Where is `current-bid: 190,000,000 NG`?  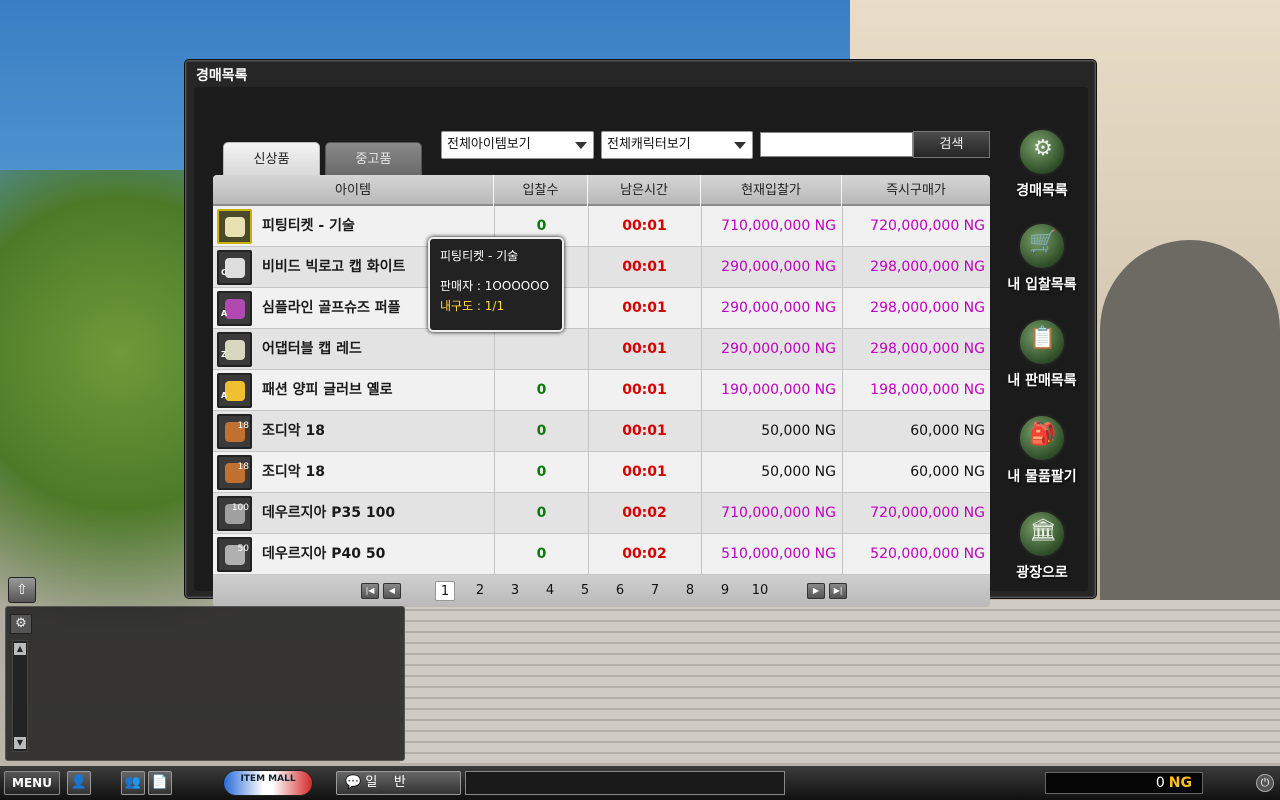
current-bid: 190,000,000 NG is located at coordinates (778, 390).